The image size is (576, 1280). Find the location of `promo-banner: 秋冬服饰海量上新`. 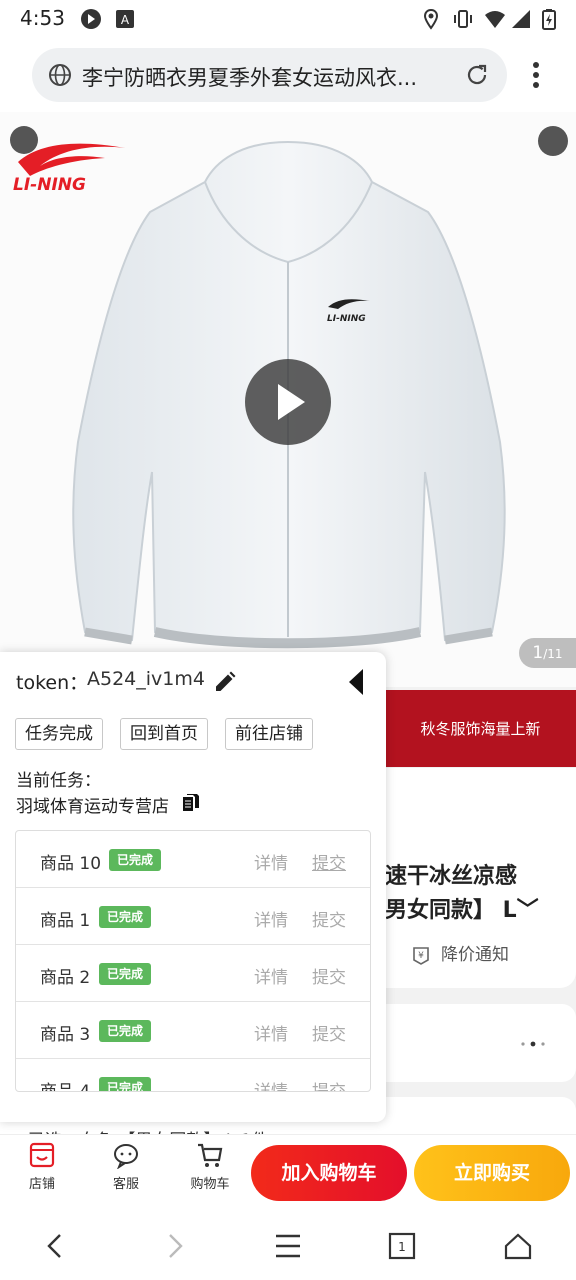

promo-banner: 秋冬服饰海量上新 is located at coordinates (480, 728).